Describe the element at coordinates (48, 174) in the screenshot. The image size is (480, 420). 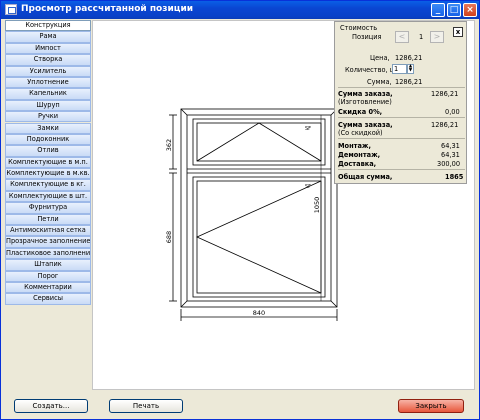
I see `sidebar-item: Комплектующие в м.кв.` at that location.